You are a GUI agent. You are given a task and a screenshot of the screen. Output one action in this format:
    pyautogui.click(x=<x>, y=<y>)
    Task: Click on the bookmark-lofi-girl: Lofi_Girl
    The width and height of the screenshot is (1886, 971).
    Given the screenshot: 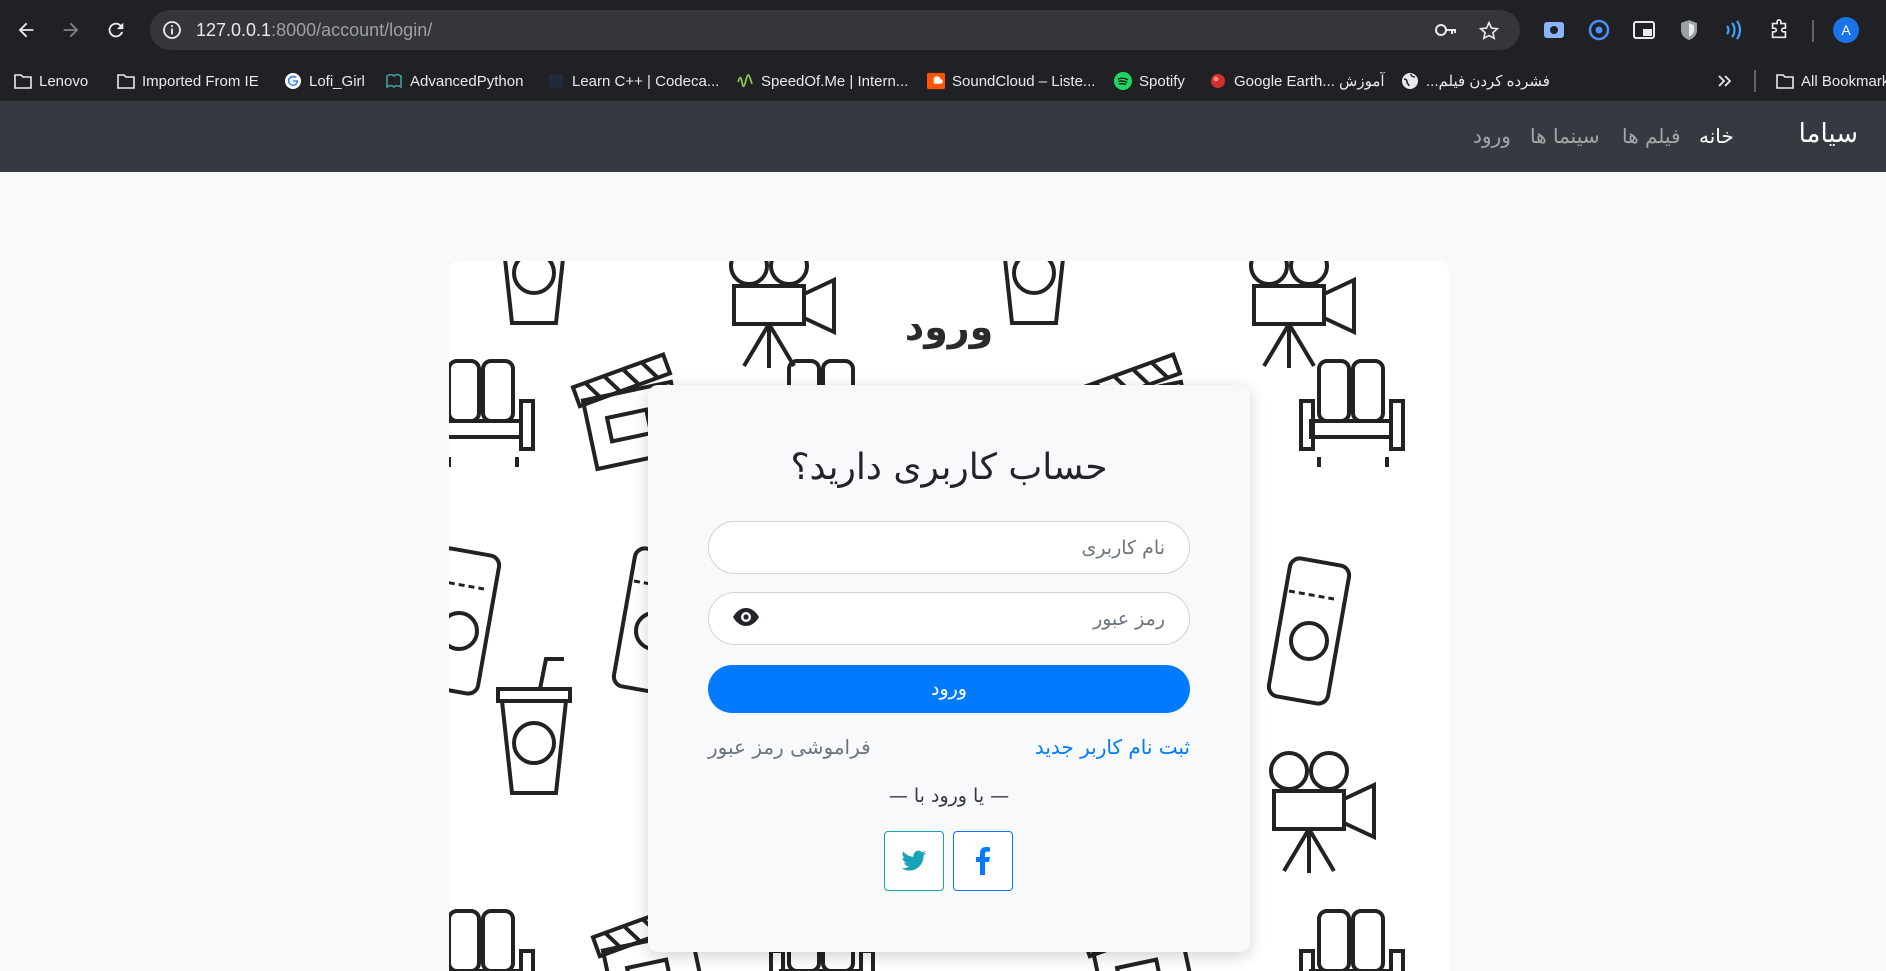 What is the action you would take?
    pyautogui.click(x=324, y=81)
    